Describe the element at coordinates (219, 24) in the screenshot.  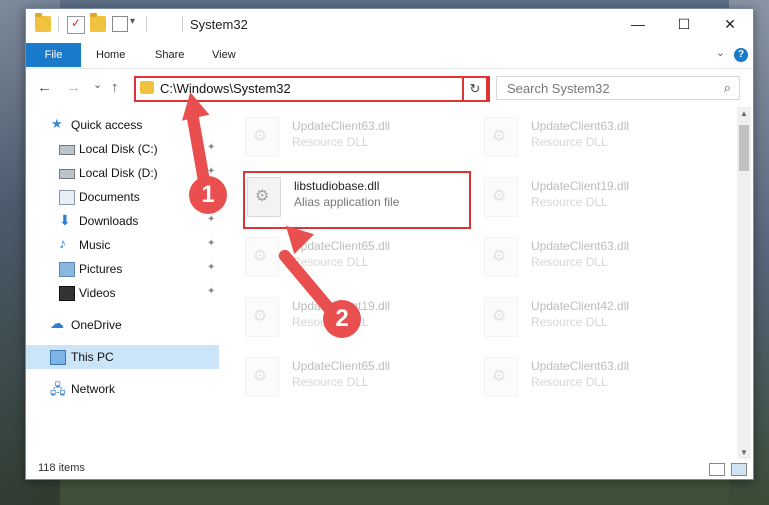
I see `window-title: System32` at that location.